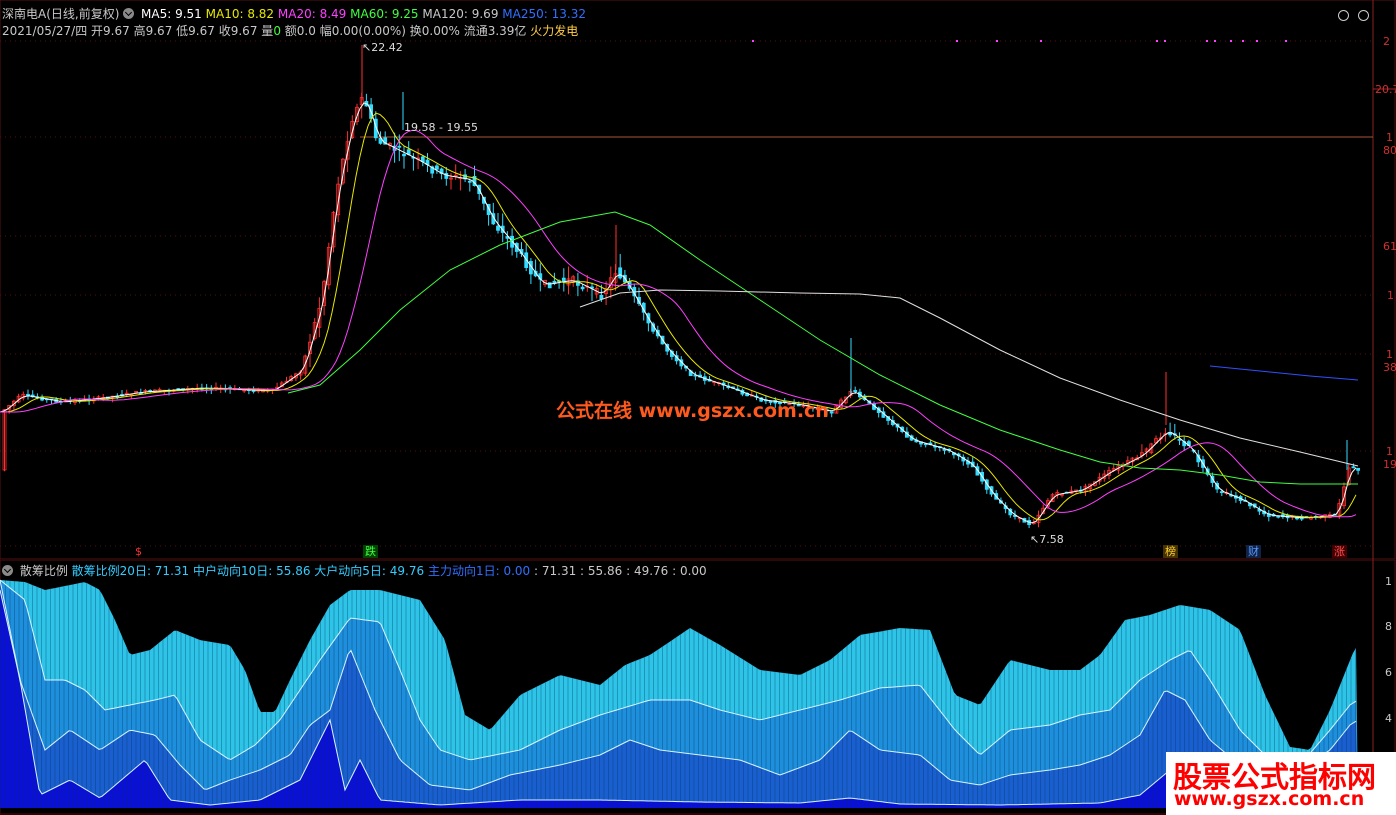 This screenshot has height=815, width=1396. What do you see at coordinates (1051, 539) in the screenshot?
I see `low-price-label: 7.58` at bounding box center [1051, 539].